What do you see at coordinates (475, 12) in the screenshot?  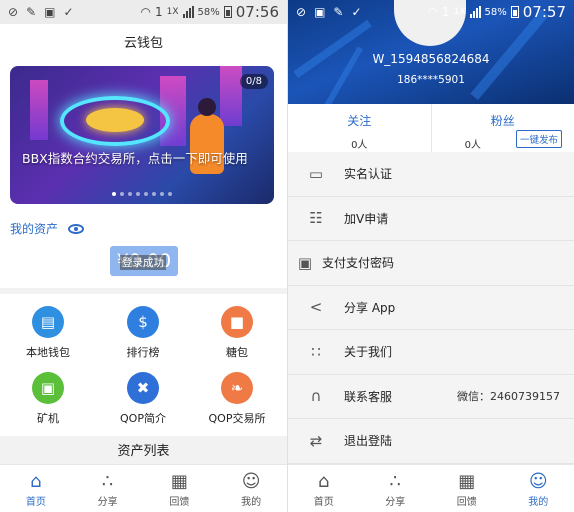 I see `signal-icon` at bounding box center [475, 12].